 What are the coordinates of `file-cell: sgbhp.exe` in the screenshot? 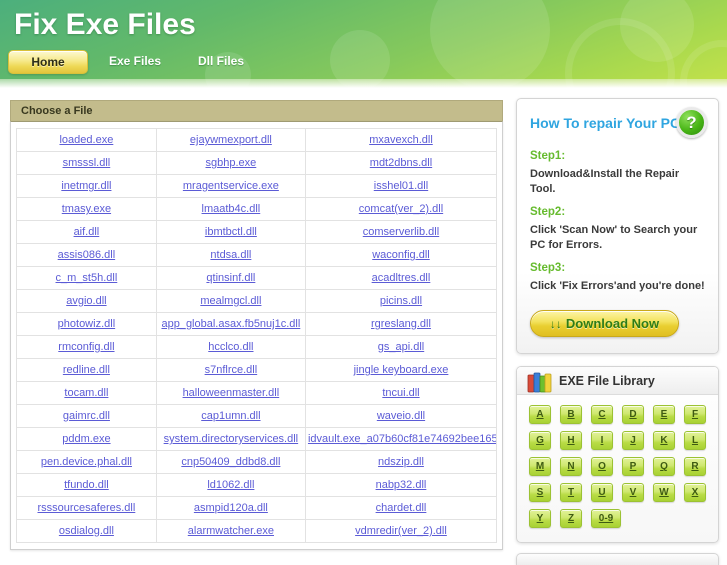 It's located at (230, 163).